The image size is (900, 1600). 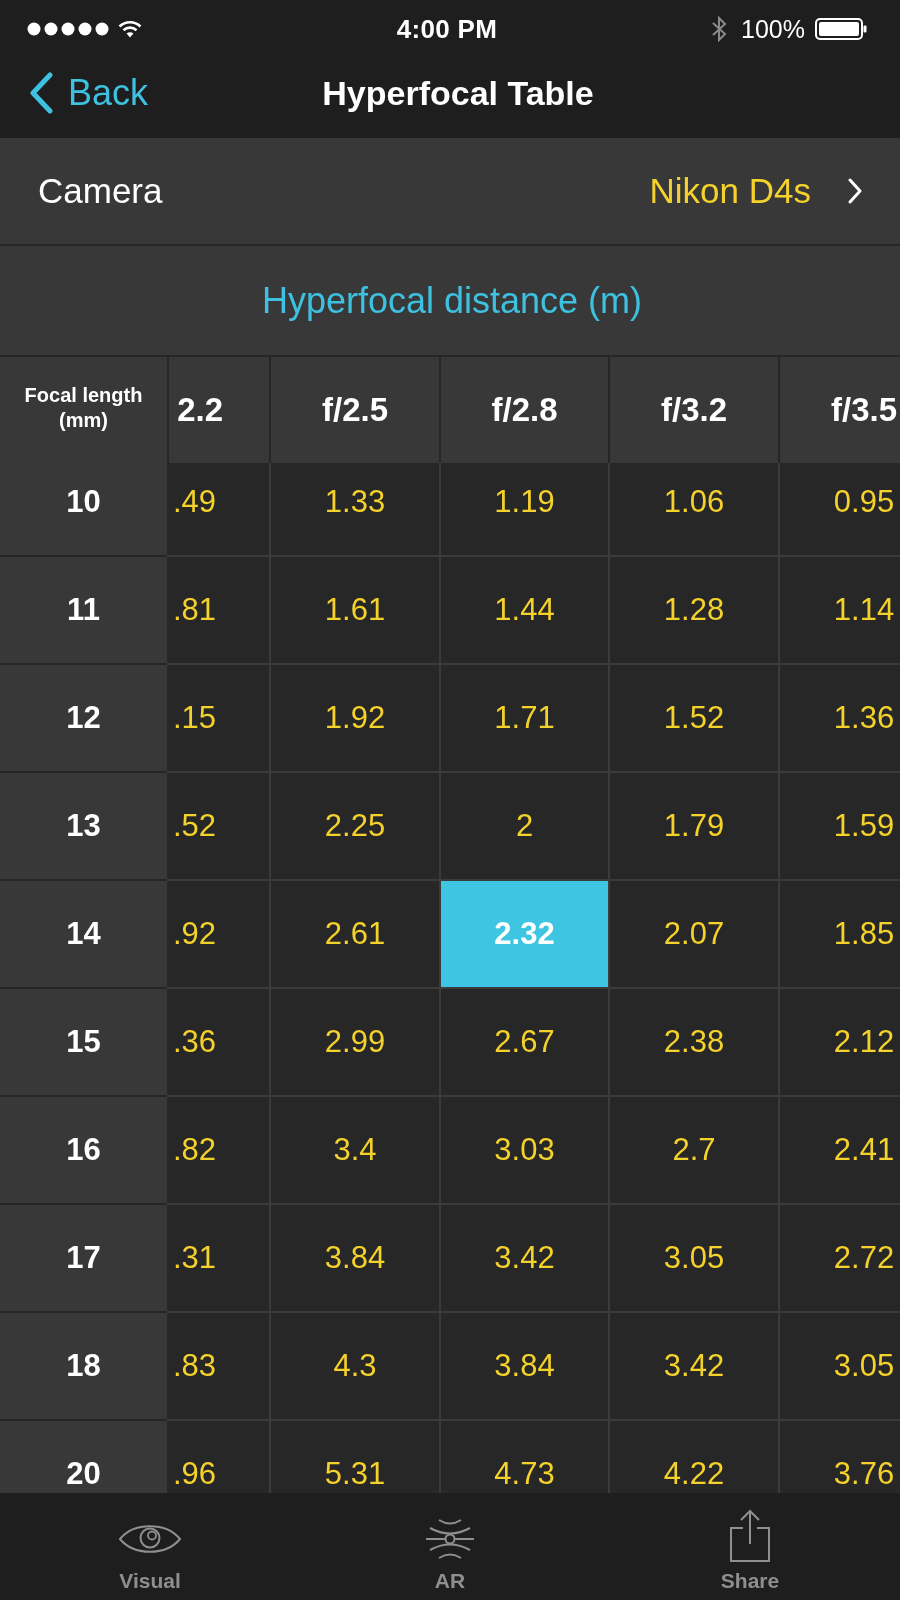 I want to click on table-cell: 3.4, so click(x=354, y=1149).